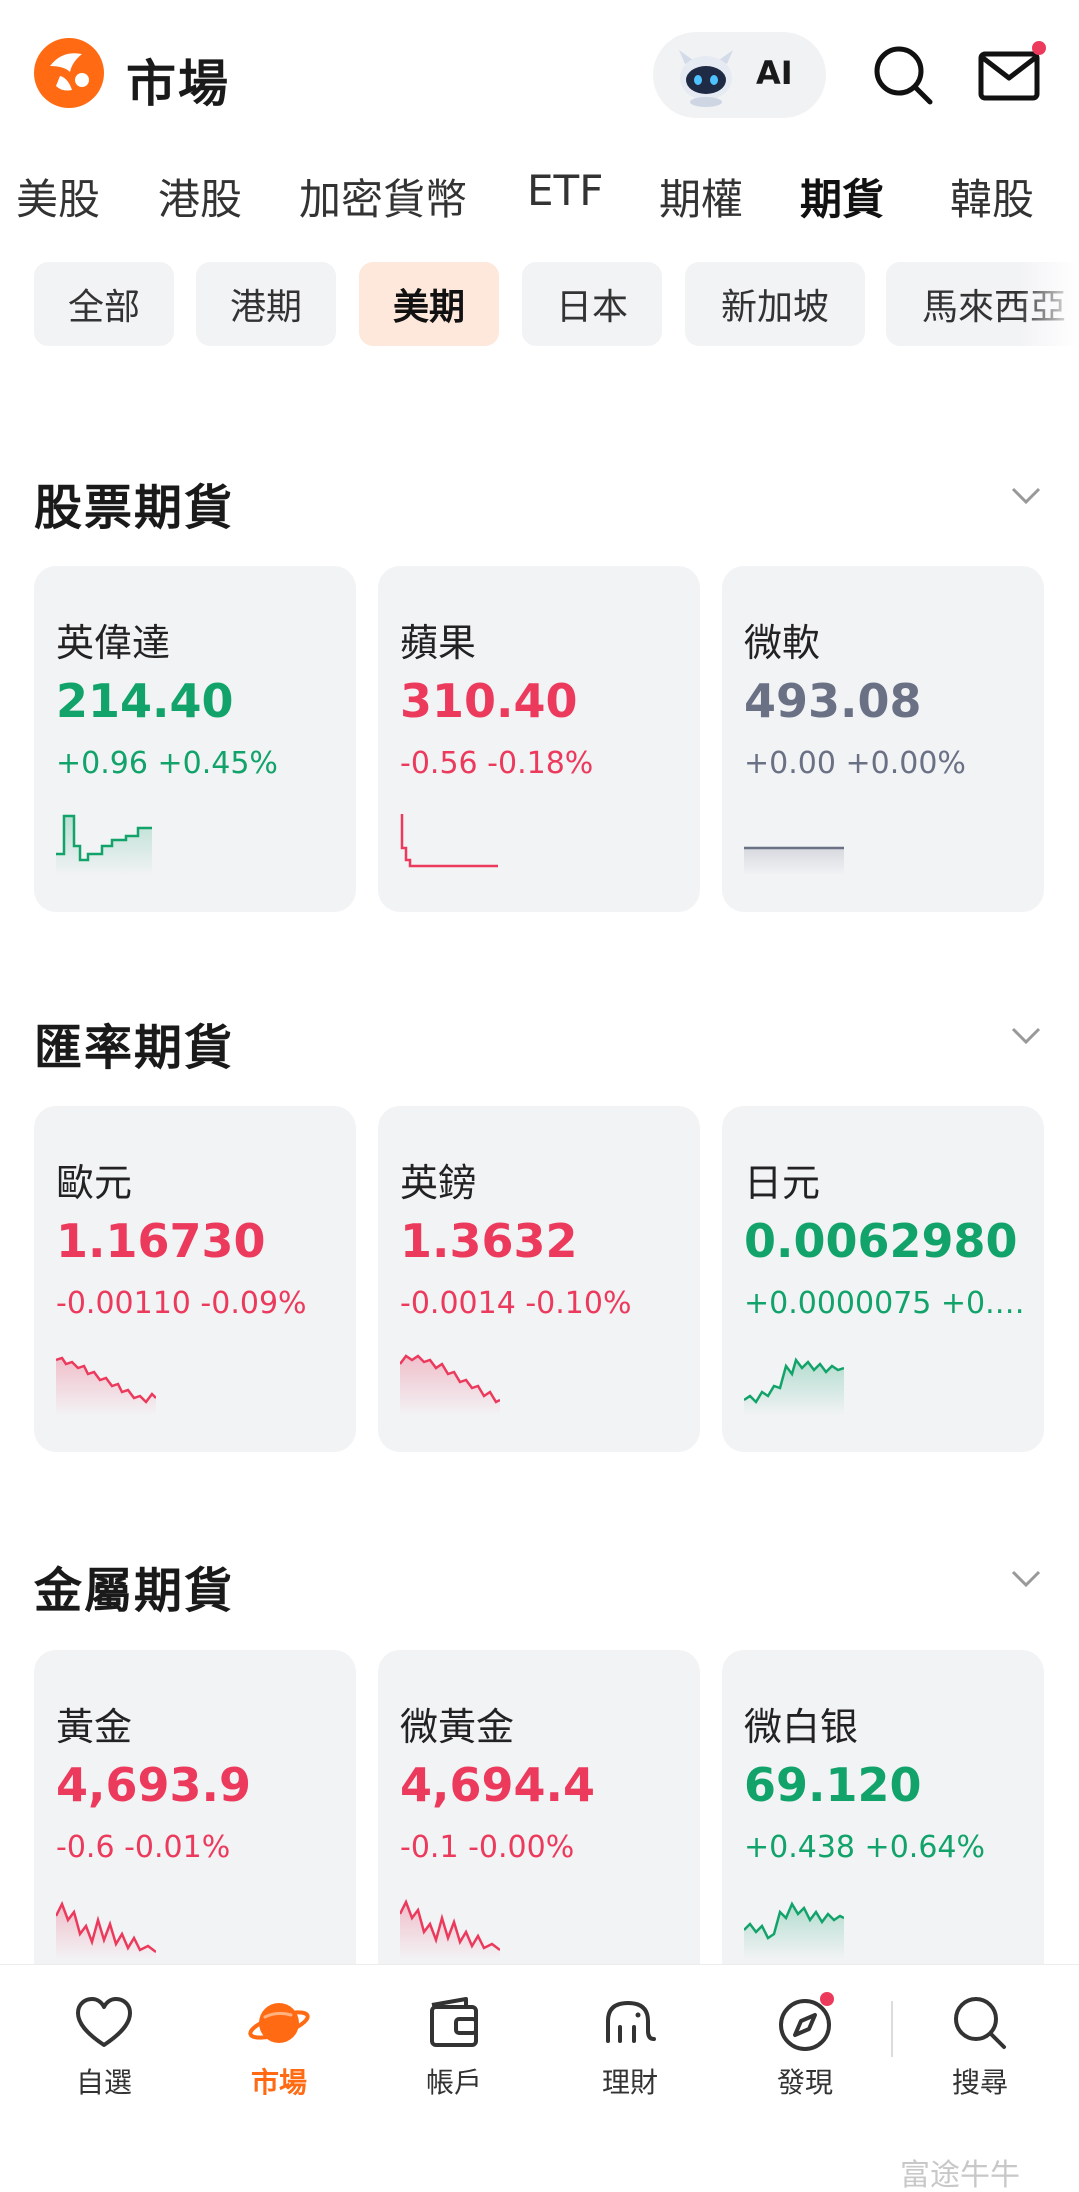 The width and height of the screenshot is (1079, 2192). Describe the element at coordinates (69, 73) in the screenshot. I see `futu-logo-icon` at that location.